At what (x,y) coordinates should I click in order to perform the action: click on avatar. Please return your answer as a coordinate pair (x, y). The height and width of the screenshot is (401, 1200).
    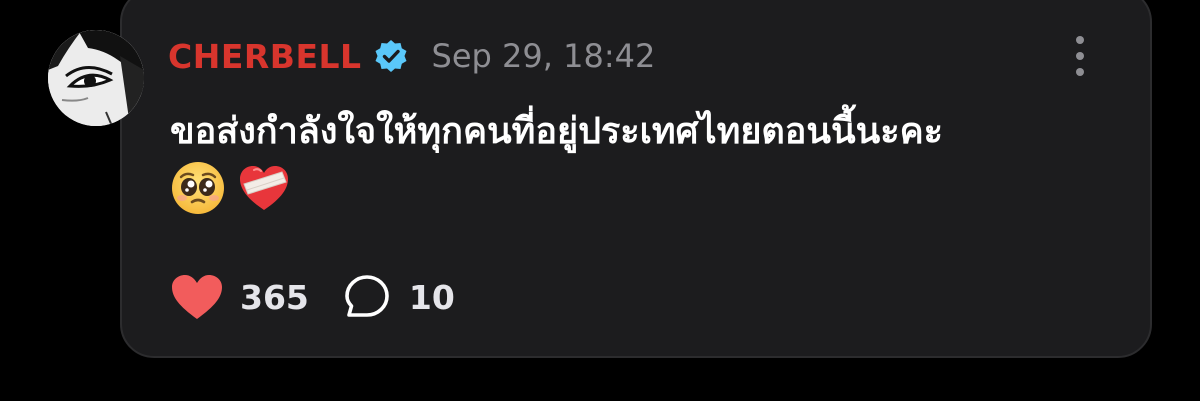
    Looking at the image, I should click on (96, 78).